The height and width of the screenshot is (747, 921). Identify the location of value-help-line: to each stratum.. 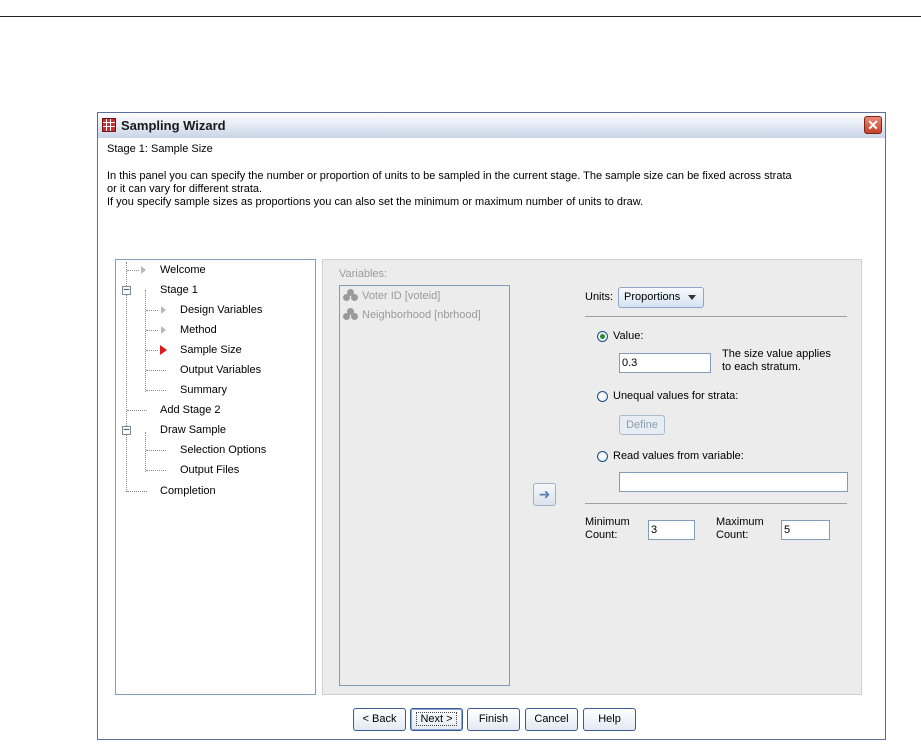
(761, 367).